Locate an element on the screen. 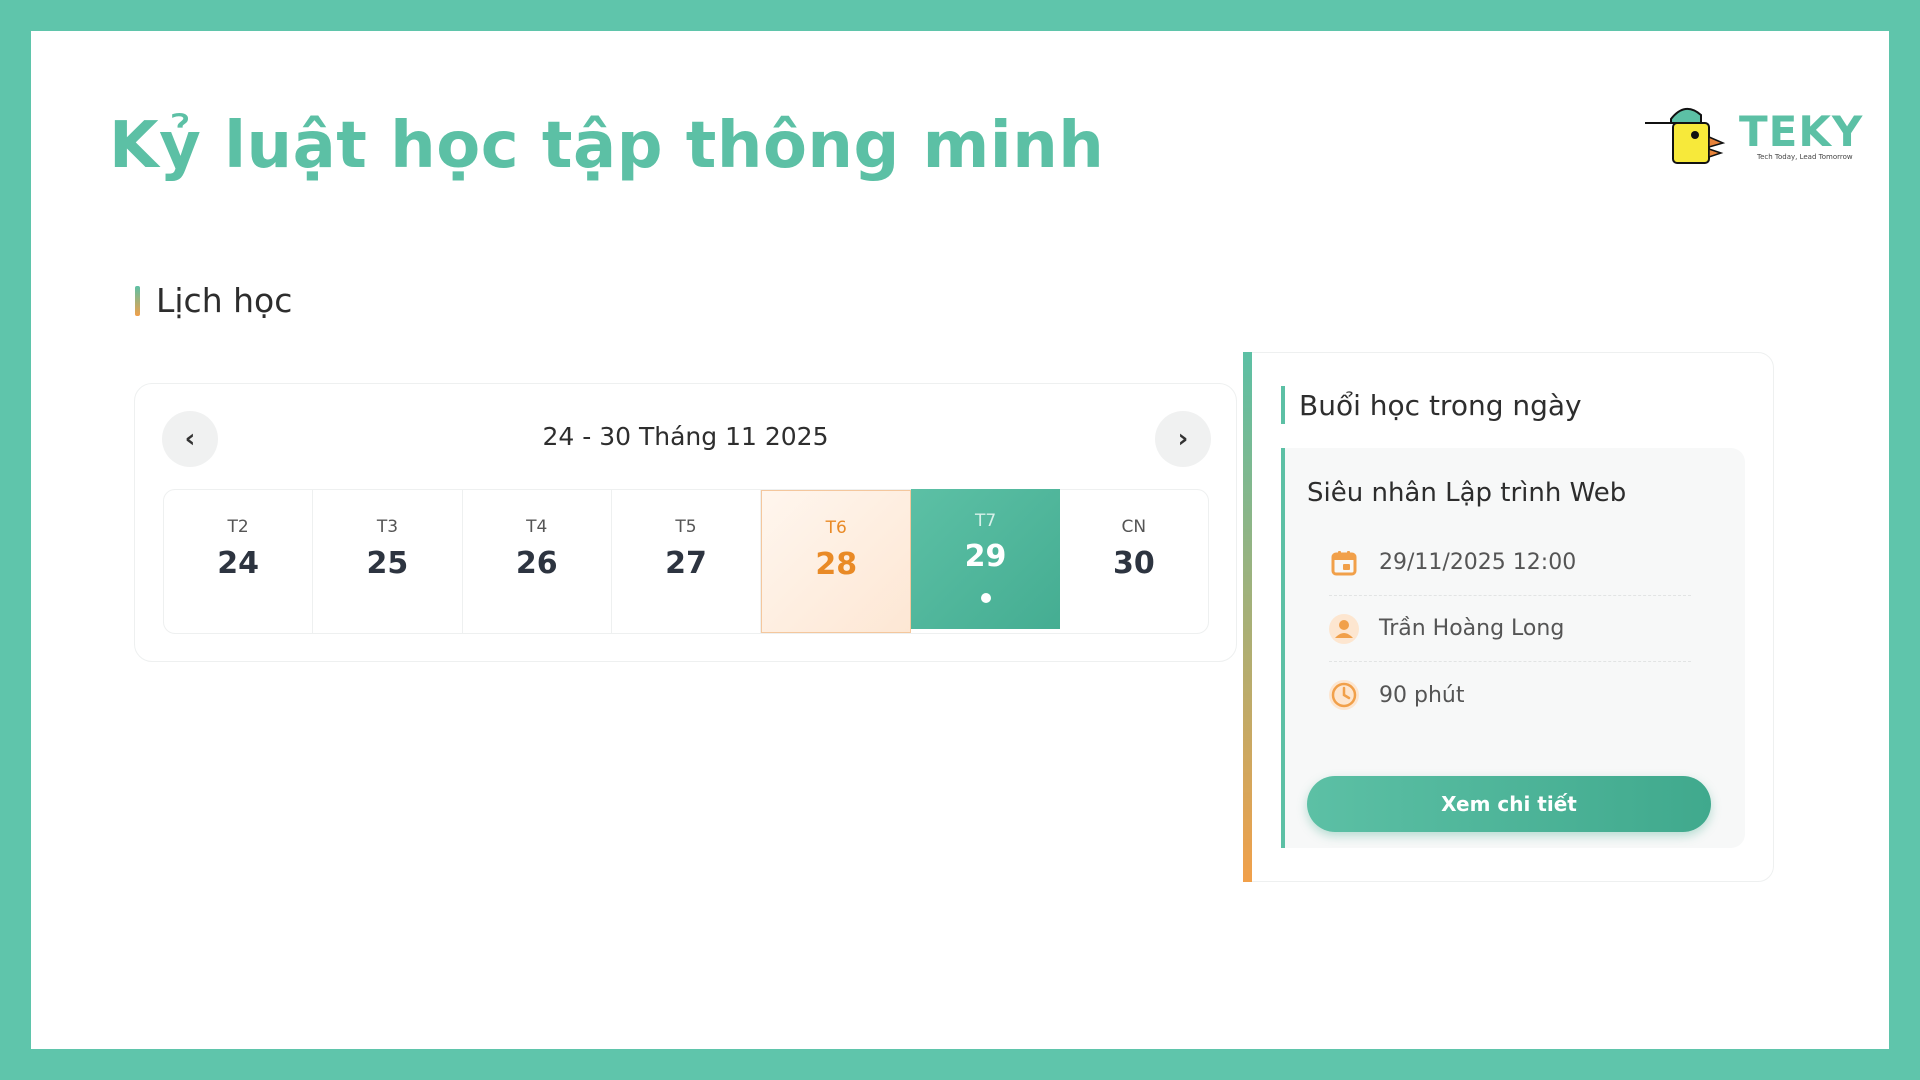 Image resolution: width=1920 pixels, height=1080 pixels. next-week-button: › is located at coordinates (1183, 439).